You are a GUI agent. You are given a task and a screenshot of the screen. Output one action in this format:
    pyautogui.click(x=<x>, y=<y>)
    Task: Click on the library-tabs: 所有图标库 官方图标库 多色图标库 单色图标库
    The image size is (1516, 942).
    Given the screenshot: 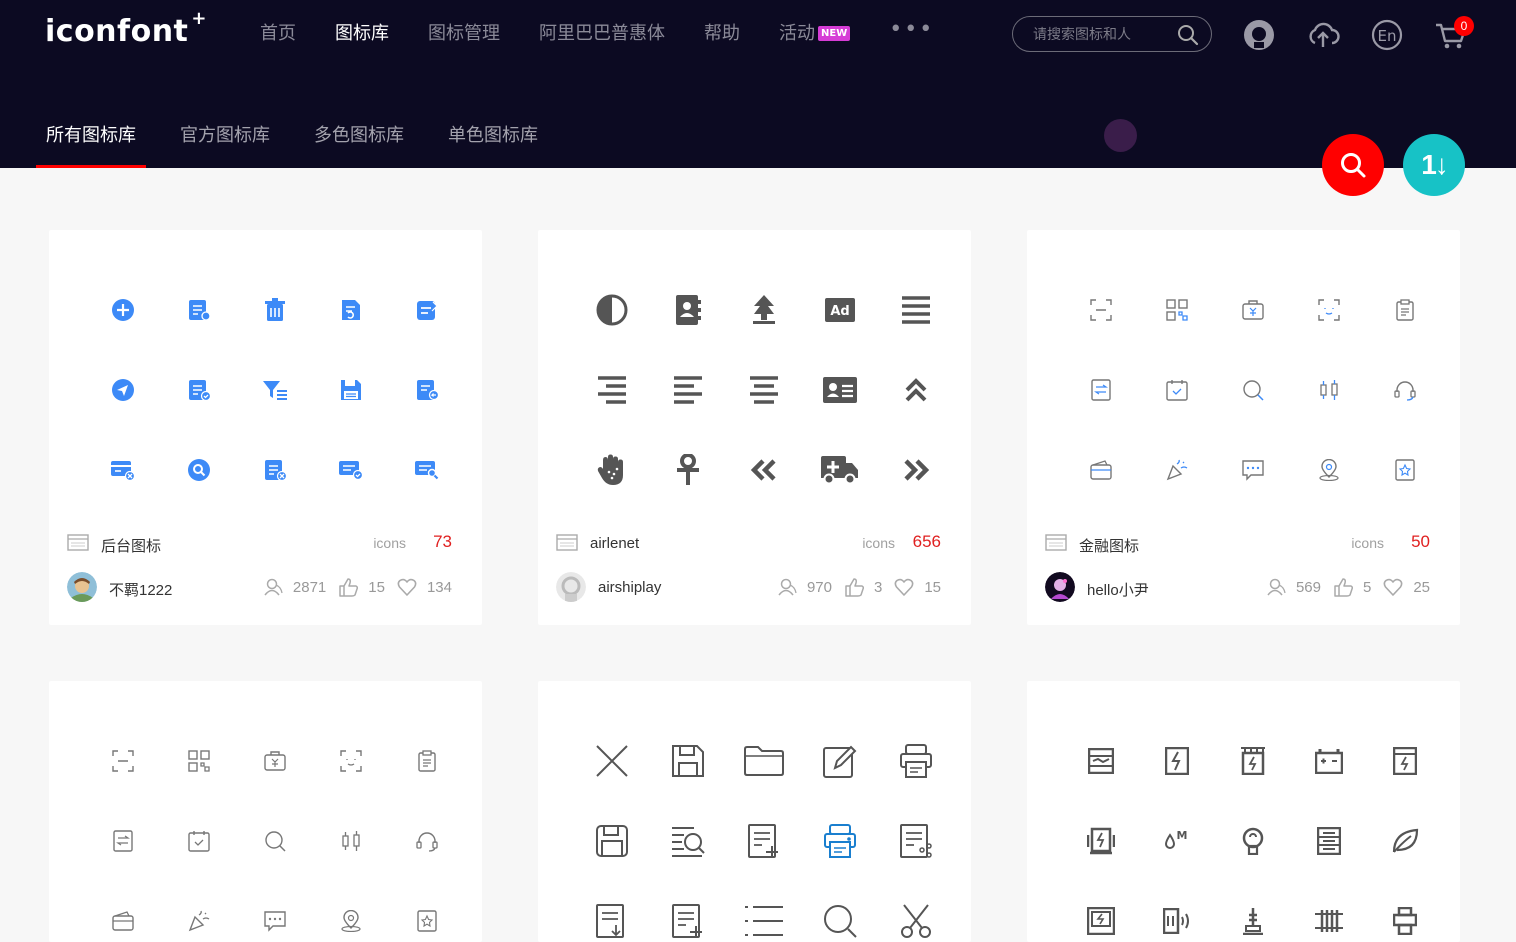 What is the action you would take?
    pyautogui.click(x=309, y=146)
    